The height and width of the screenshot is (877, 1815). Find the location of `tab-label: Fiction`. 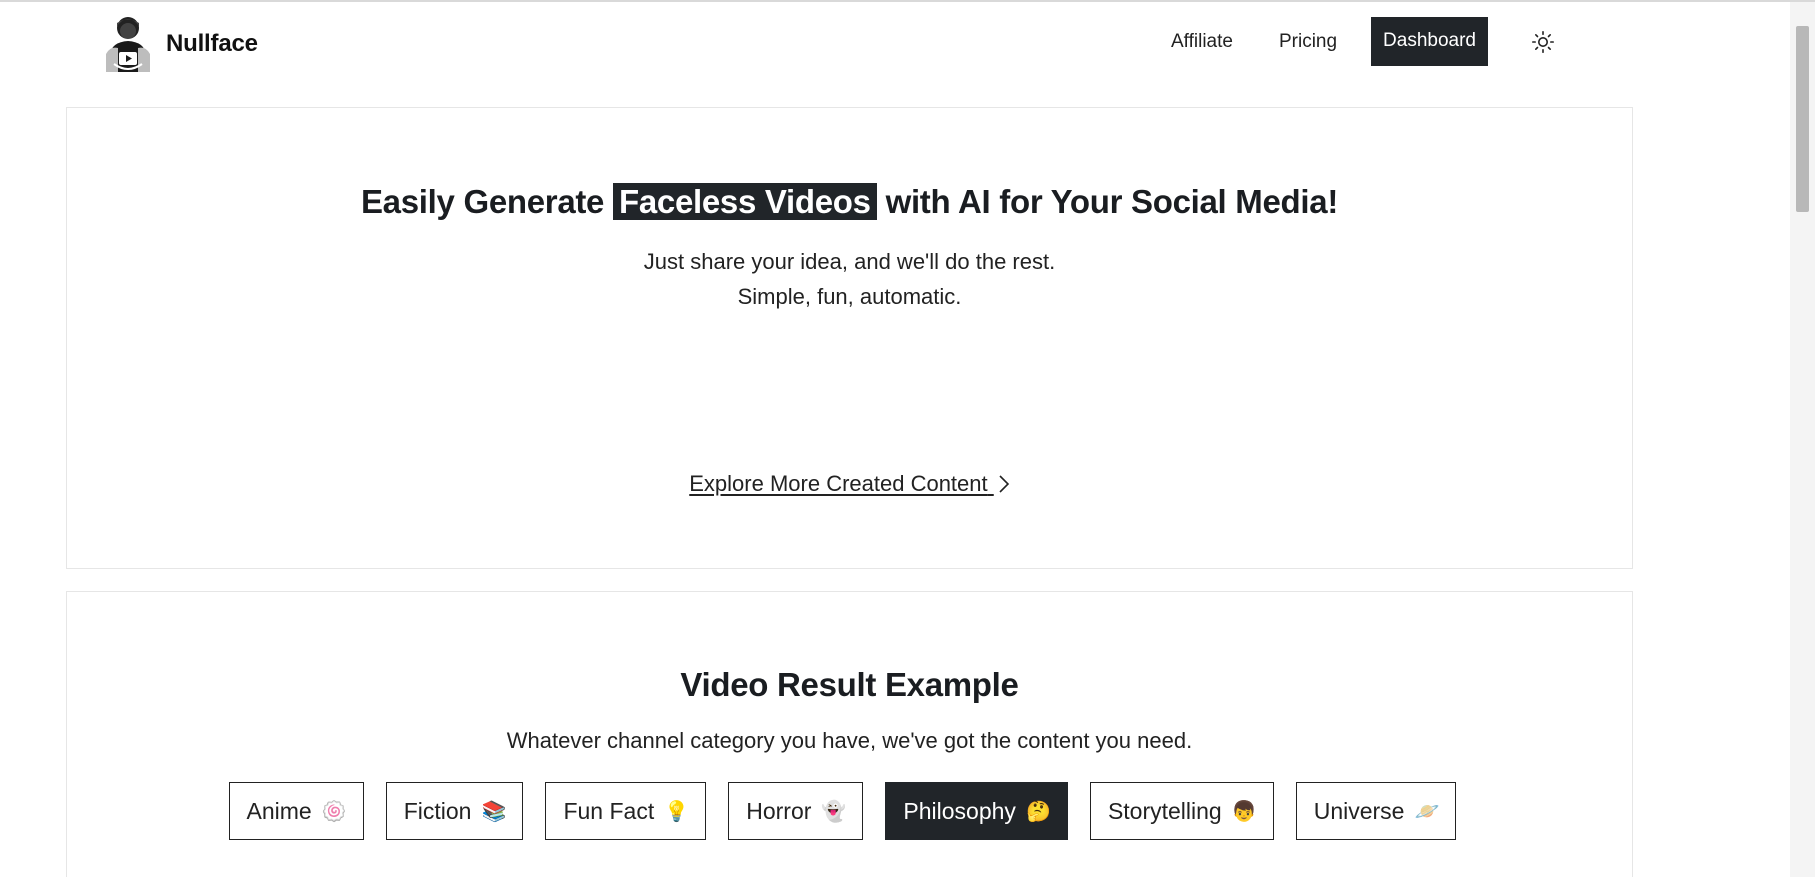

tab-label: Fiction is located at coordinates (437, 810).